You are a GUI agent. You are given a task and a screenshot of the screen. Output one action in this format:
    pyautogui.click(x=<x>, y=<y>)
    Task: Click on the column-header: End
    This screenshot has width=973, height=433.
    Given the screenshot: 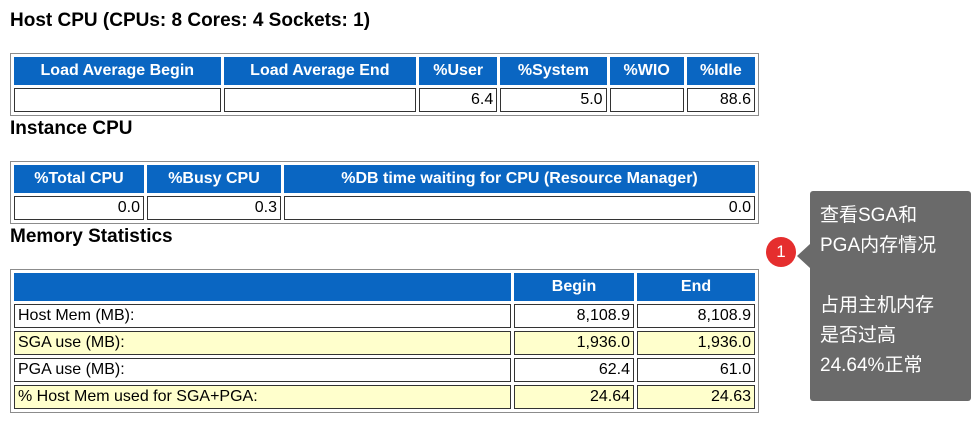 What is the action you would take?
    pyautogui.click(x=696, y=287)
    